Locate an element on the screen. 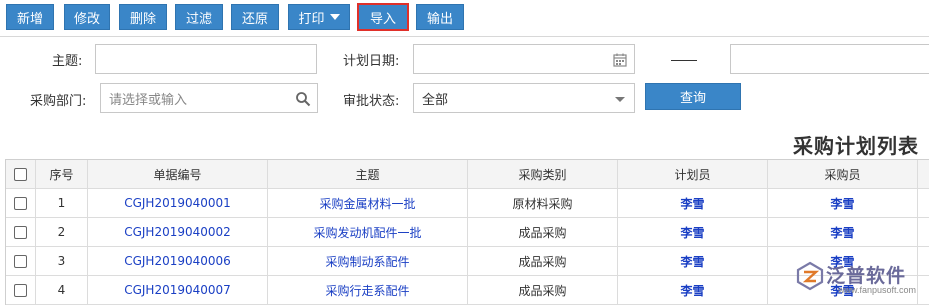  edit-button: 修改 is located at coordinates (87, 17).